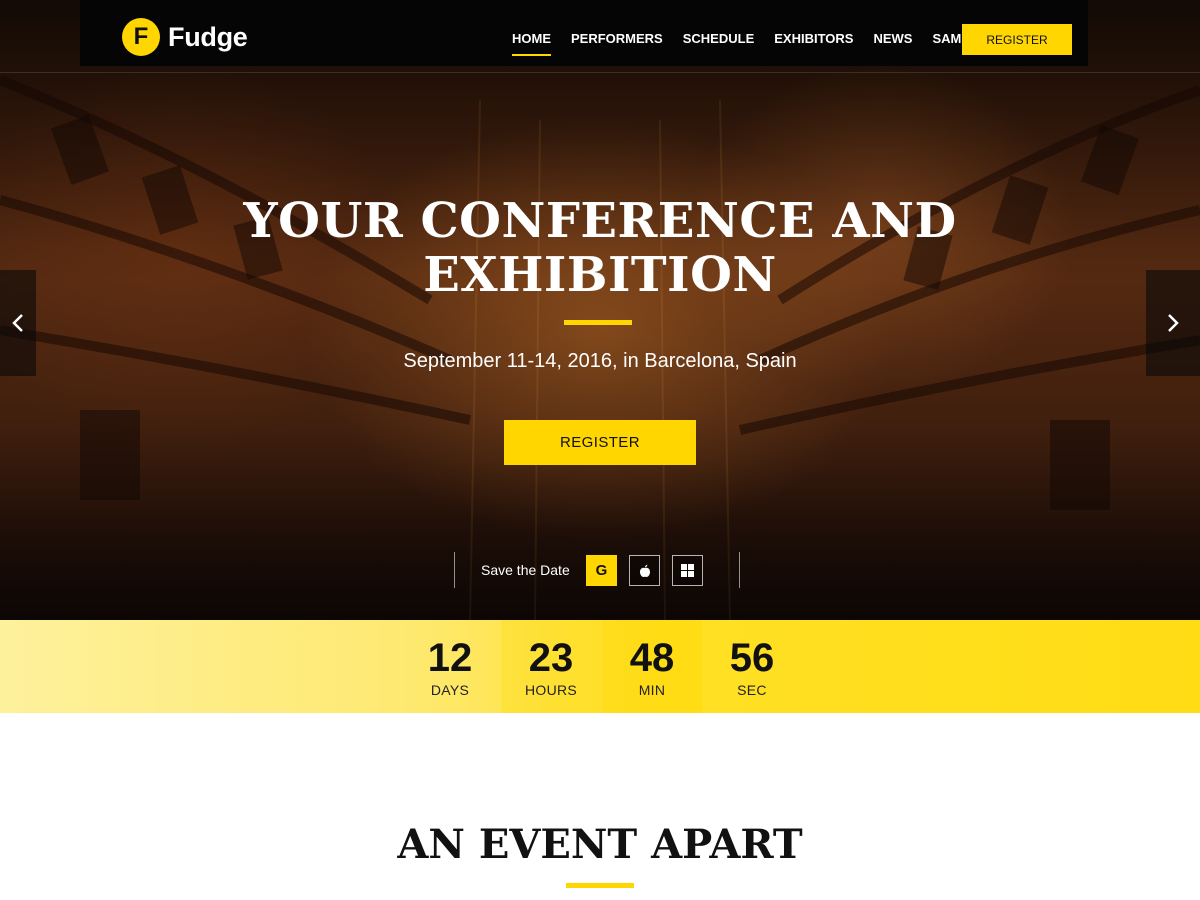 This screenshot has height=900, width=1200. I want to click on google-calendar-icon: G, so click(601, 570).